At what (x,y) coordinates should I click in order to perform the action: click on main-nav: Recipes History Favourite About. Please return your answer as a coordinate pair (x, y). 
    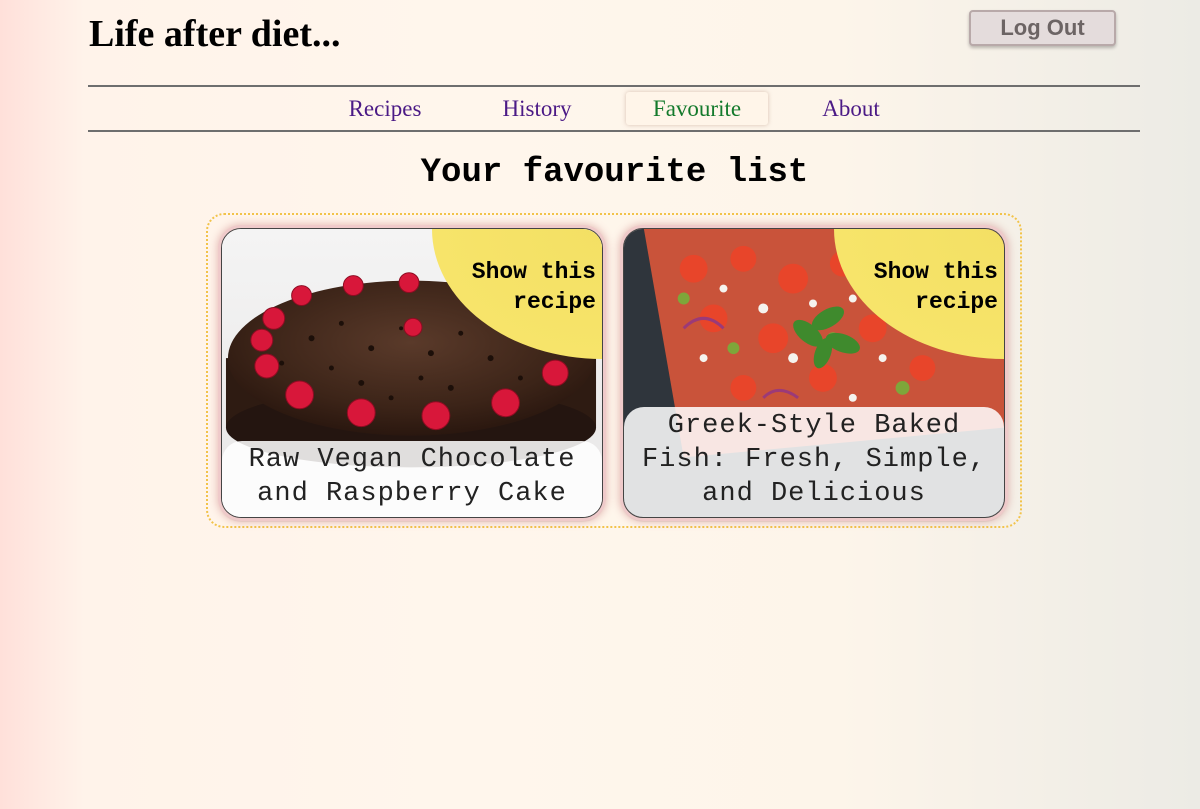
    Looking at the image, I should click on (600, 108).